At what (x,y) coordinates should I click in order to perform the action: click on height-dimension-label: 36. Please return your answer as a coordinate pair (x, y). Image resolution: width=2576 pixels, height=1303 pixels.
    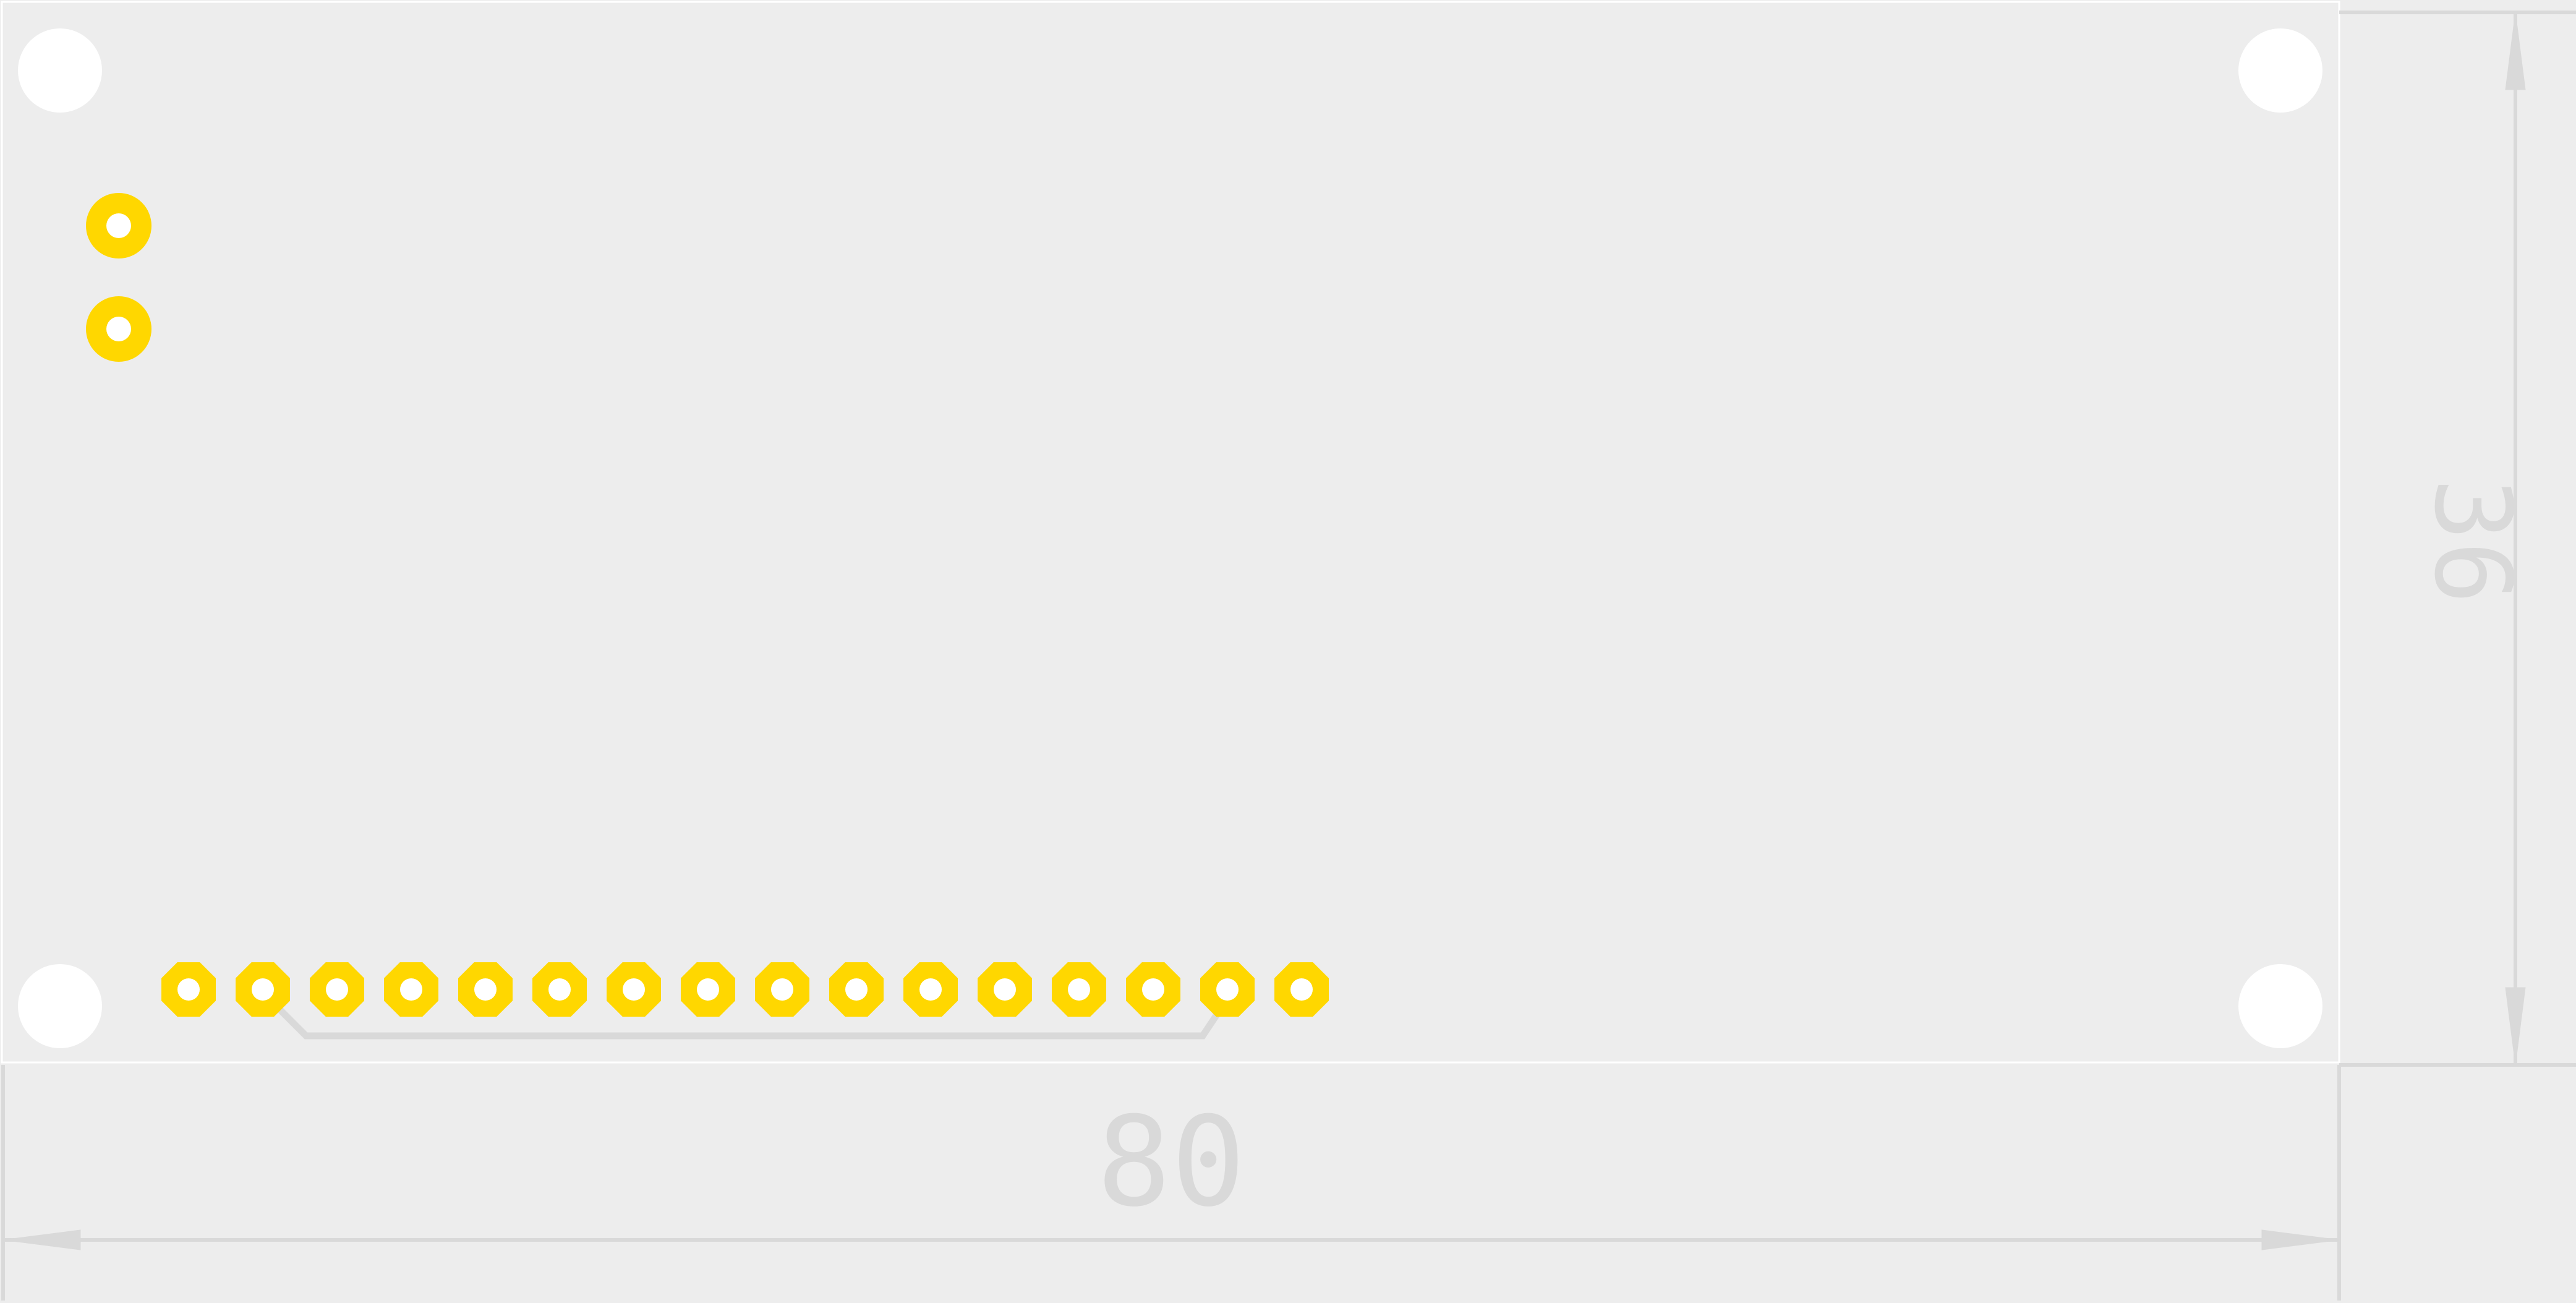
    Looking at the image, I should click on (2472, 542).